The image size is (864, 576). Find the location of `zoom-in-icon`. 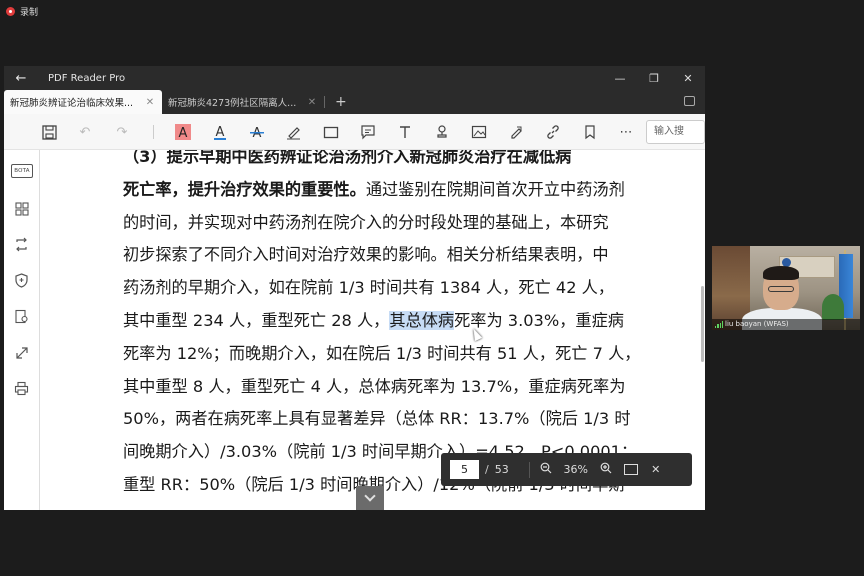

zoom-in-icon is located at coordinates (606, 469).